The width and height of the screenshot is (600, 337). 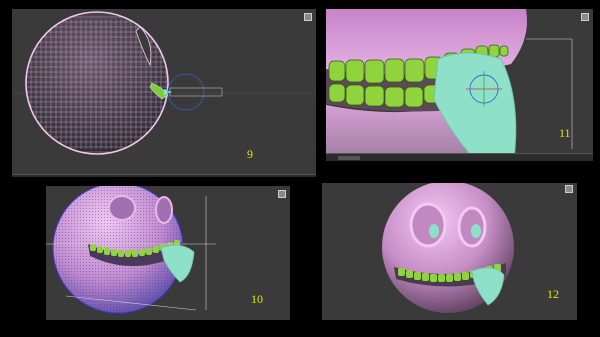 What do you see at coordinates (565, 133) in the screenshot?
I see `step-number: 11` at bounding box center [565, 133].